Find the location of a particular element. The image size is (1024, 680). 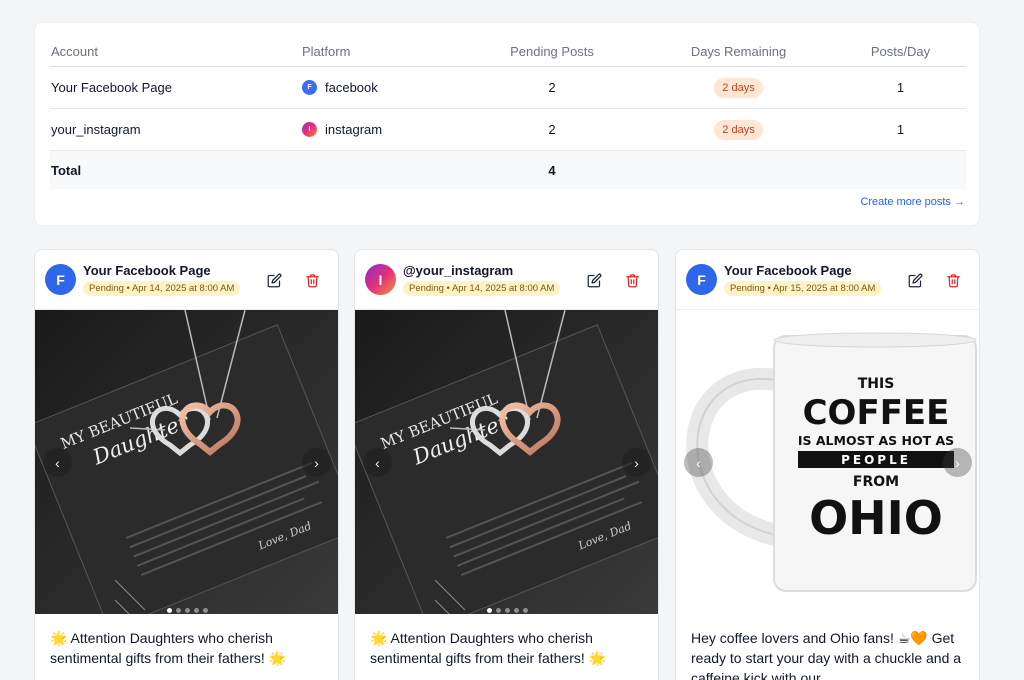

facebook-icon: F is located at coordinates (309, 87).